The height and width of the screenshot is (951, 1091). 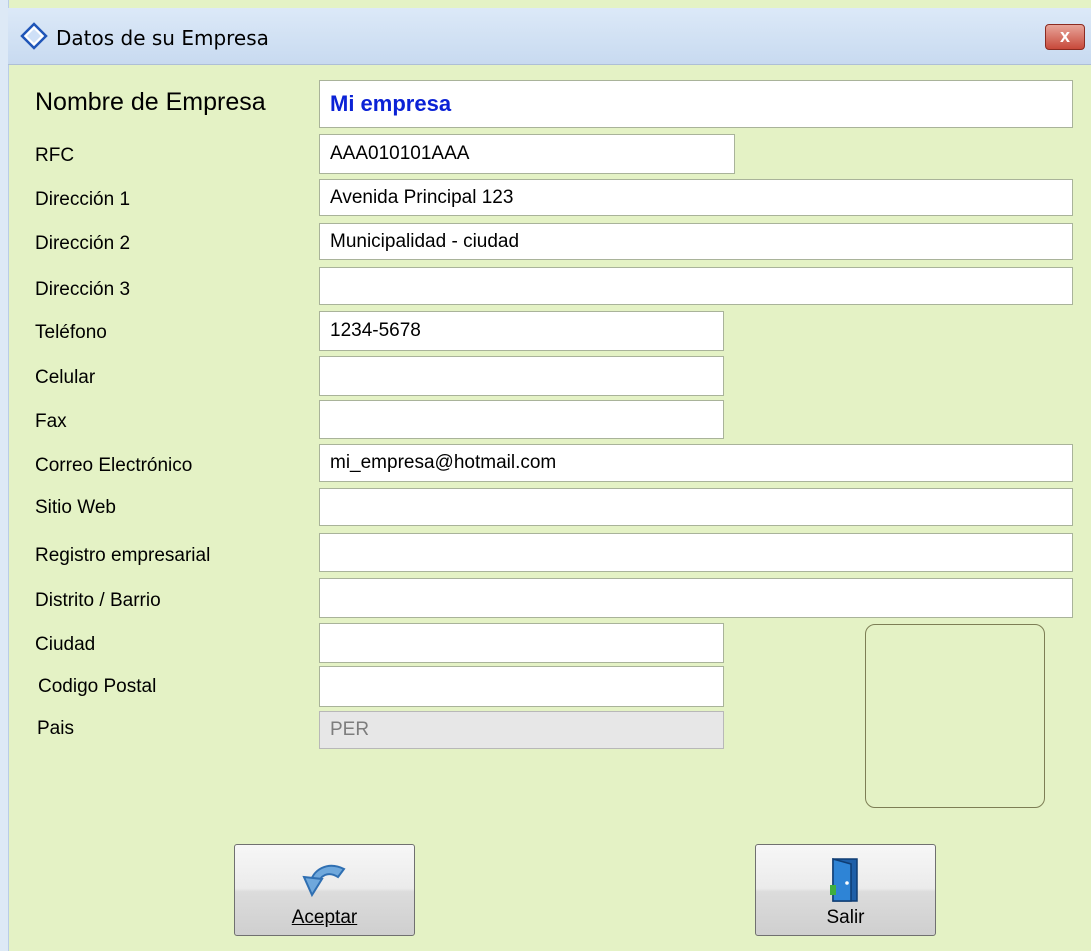 What do you see at coordinates (83, 199) in the screenshot?
I see `label-address-1: Dirección 1` at bounding box center [83, 199].